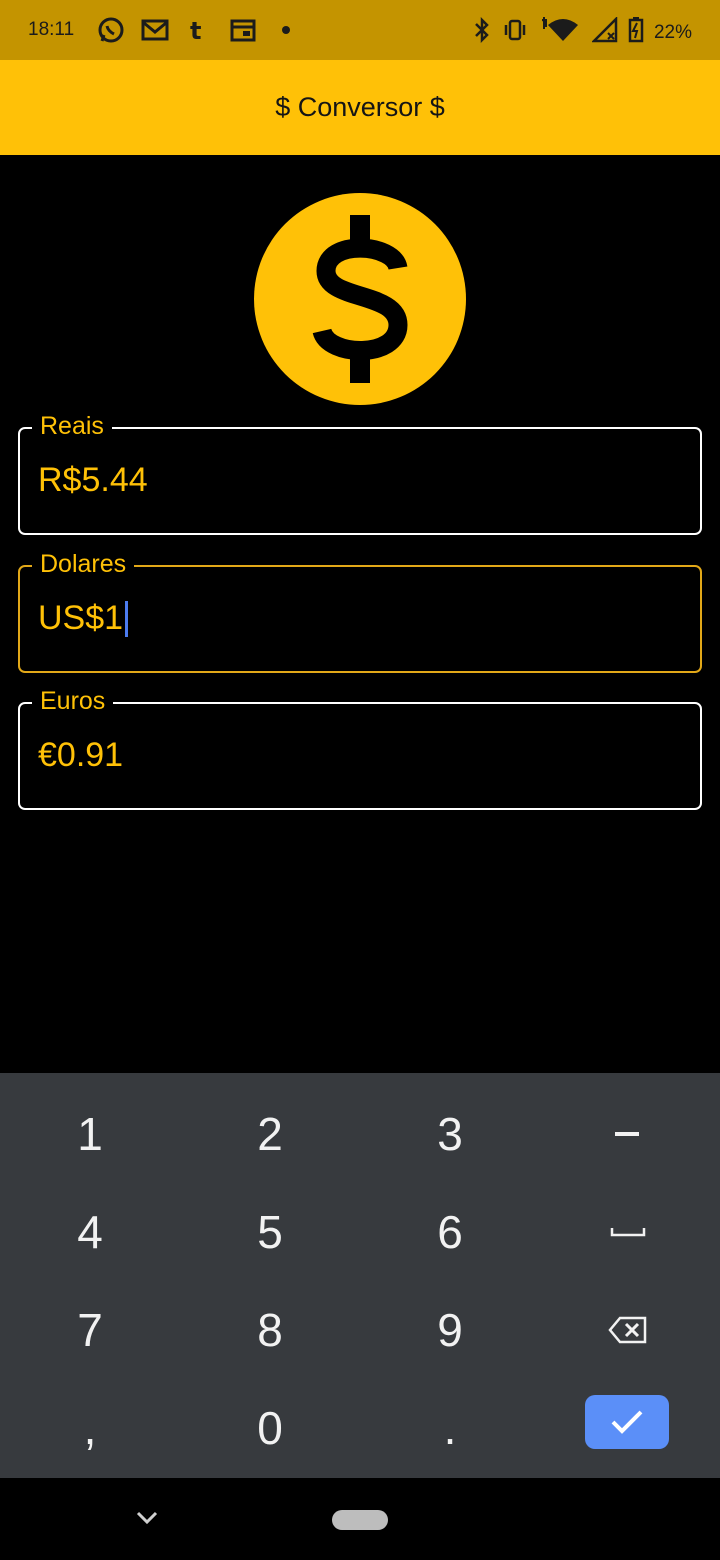  I want to click on vibrate-icon, so click(515, 33).